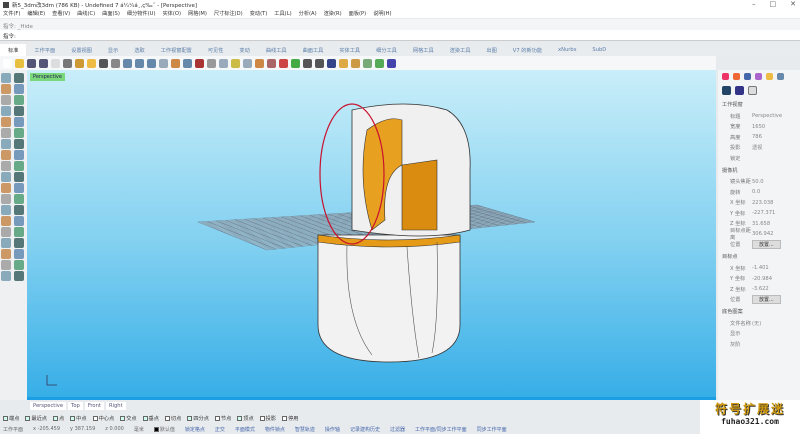  What do you see at coordinates (776, 203) in the screenshot?
I see `property-value: 223.038` at bounding box center [776, 203].